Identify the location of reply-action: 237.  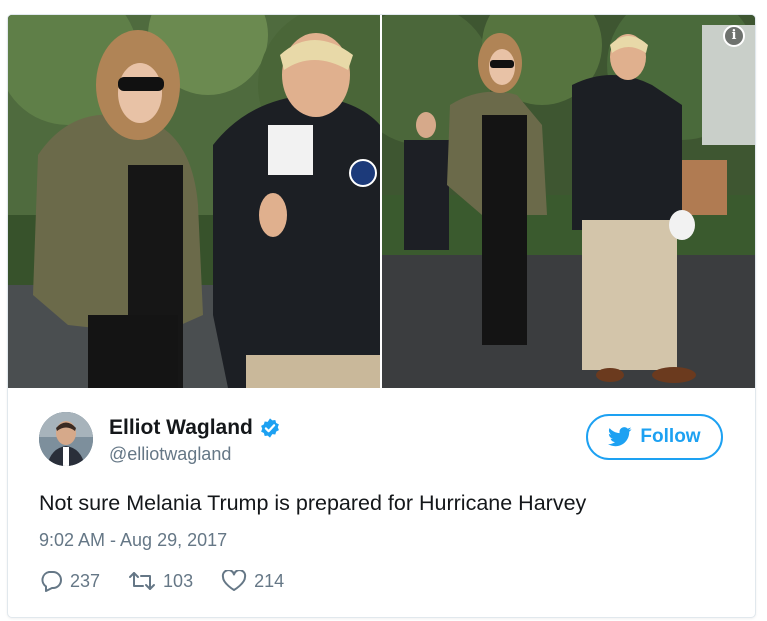
(69, 581).